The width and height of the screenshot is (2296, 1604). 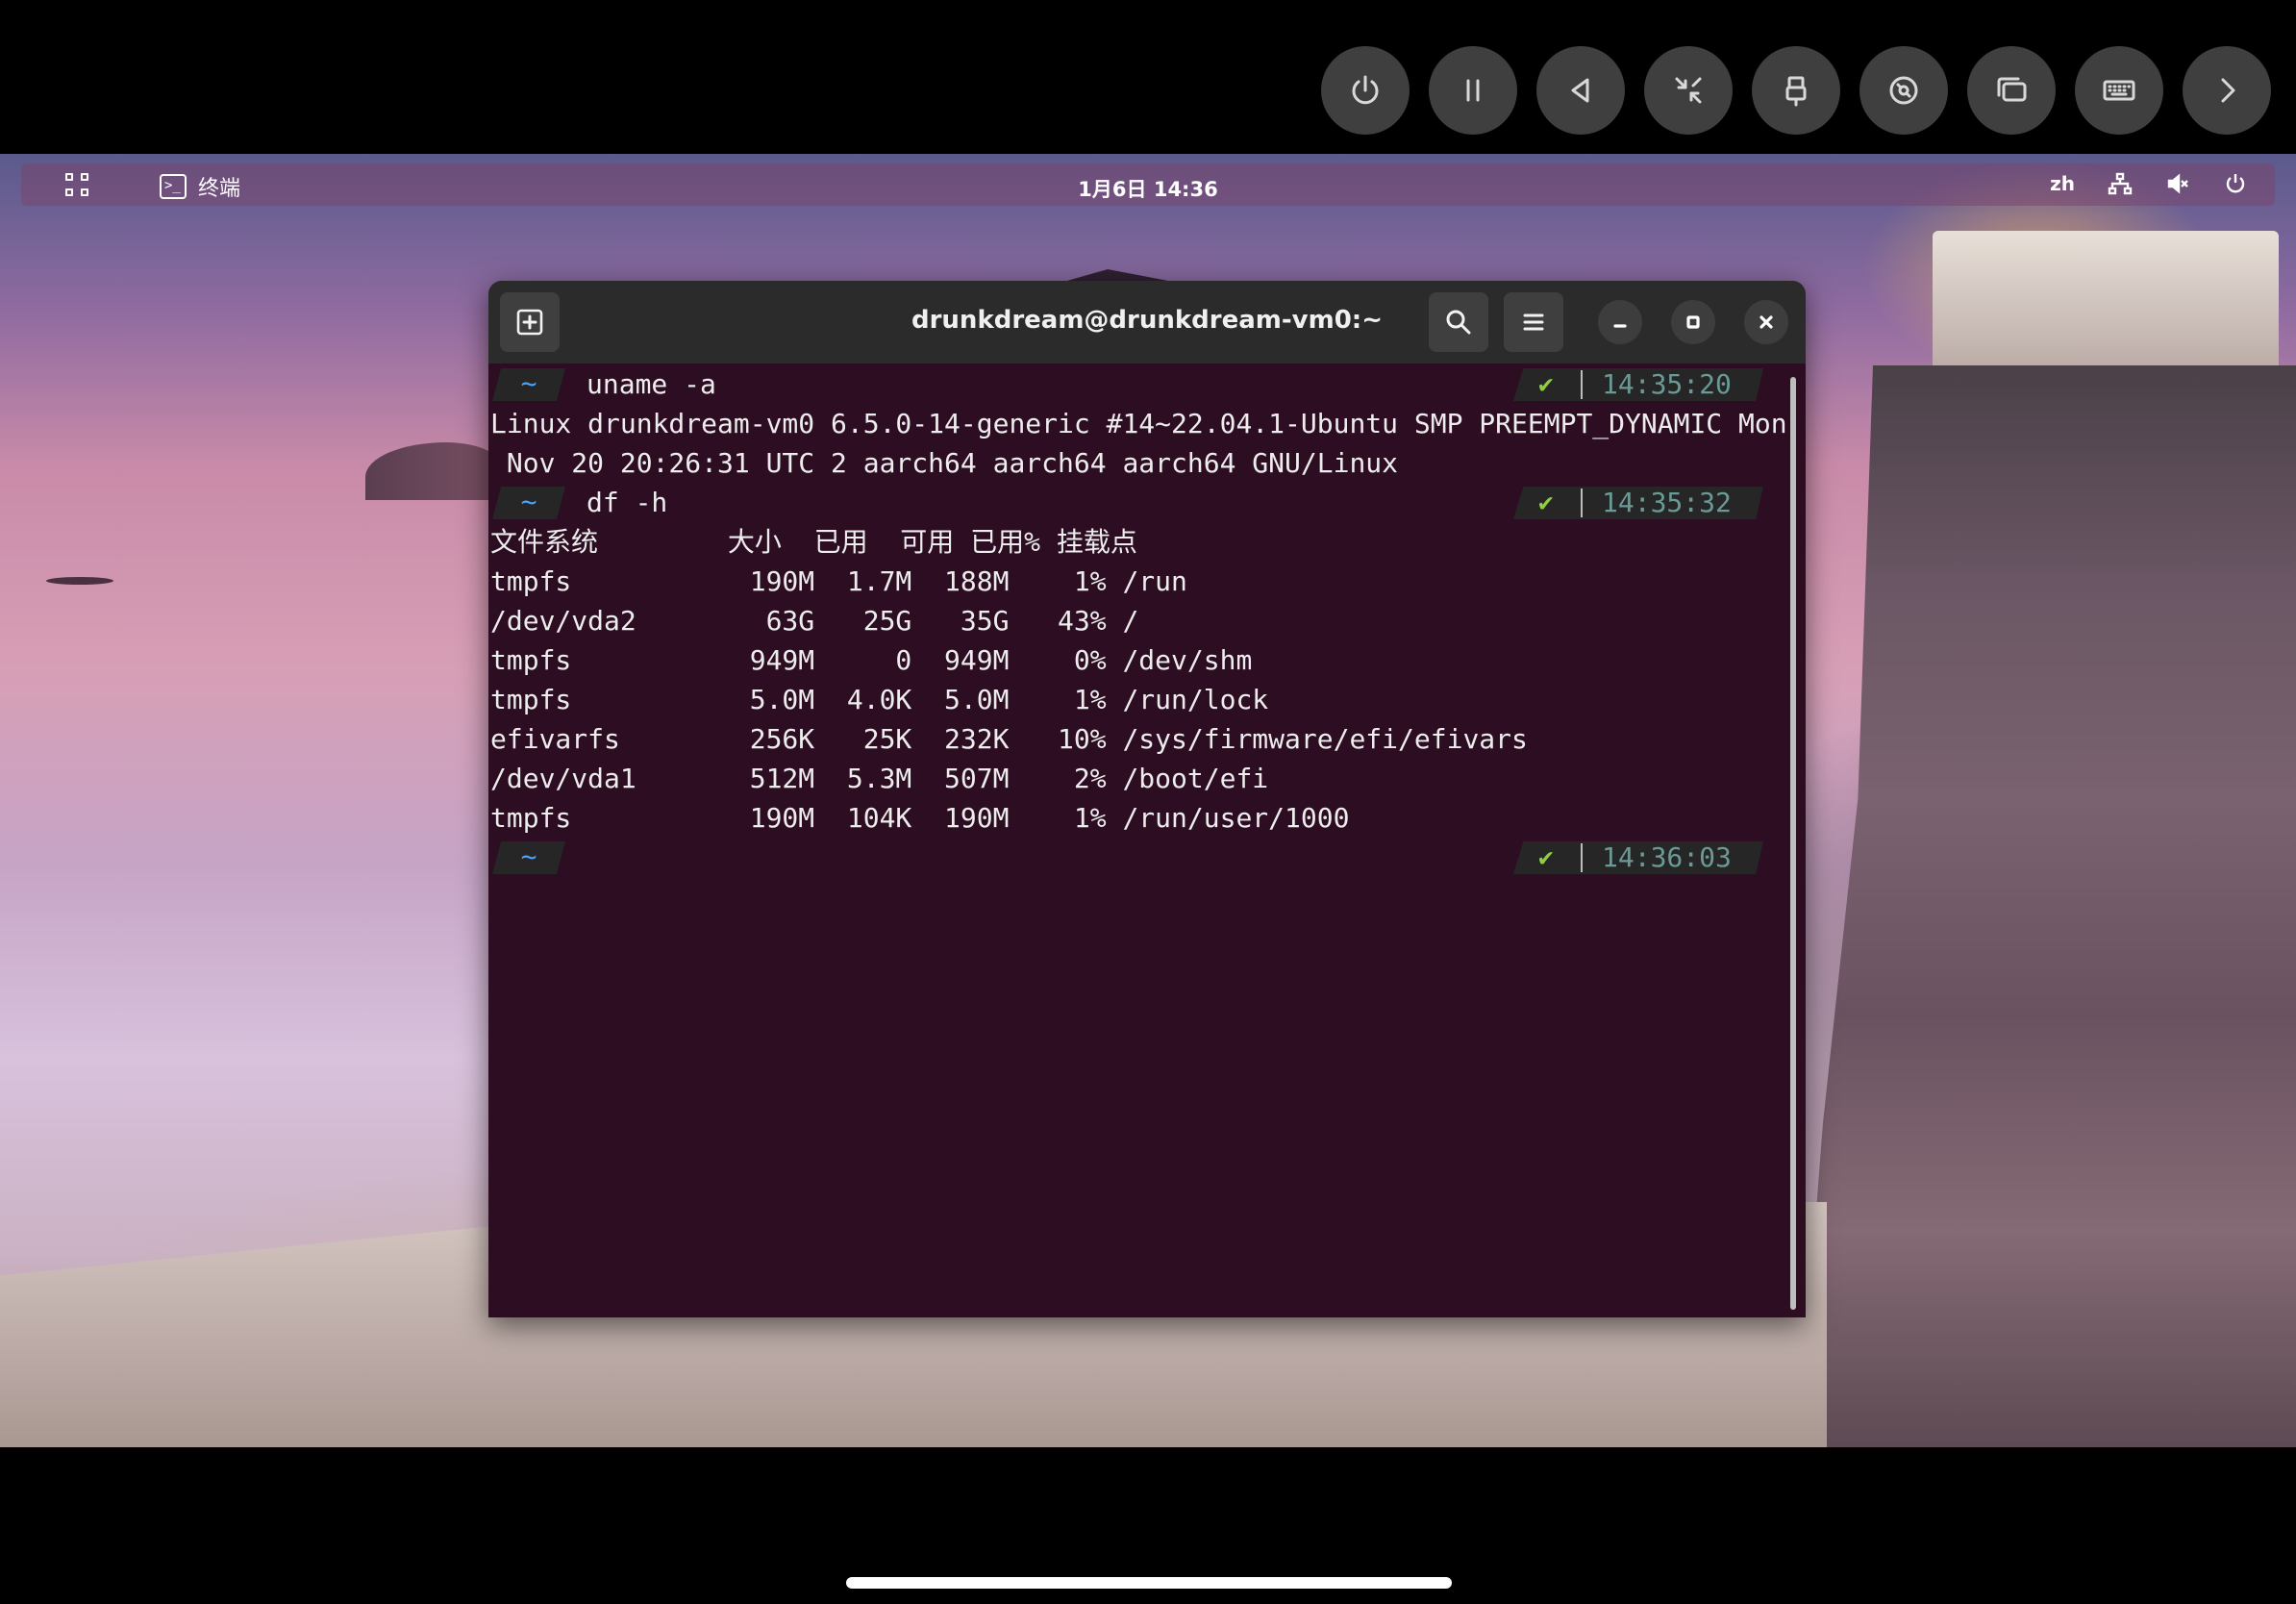 What do you see at coordinates (1147, 322) in the screenshot?
I see `terminal-headerbar: drunkdream@drunkdream-vm0:~` at bounding box center [1147, 322].